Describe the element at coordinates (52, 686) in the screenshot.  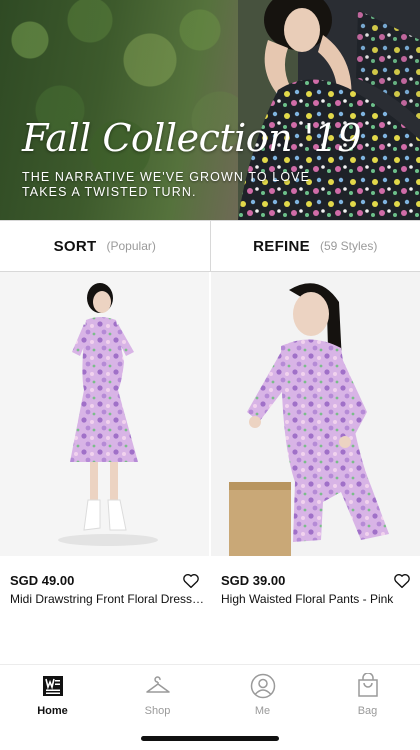
I see `home-newspaper-icon` at that location.